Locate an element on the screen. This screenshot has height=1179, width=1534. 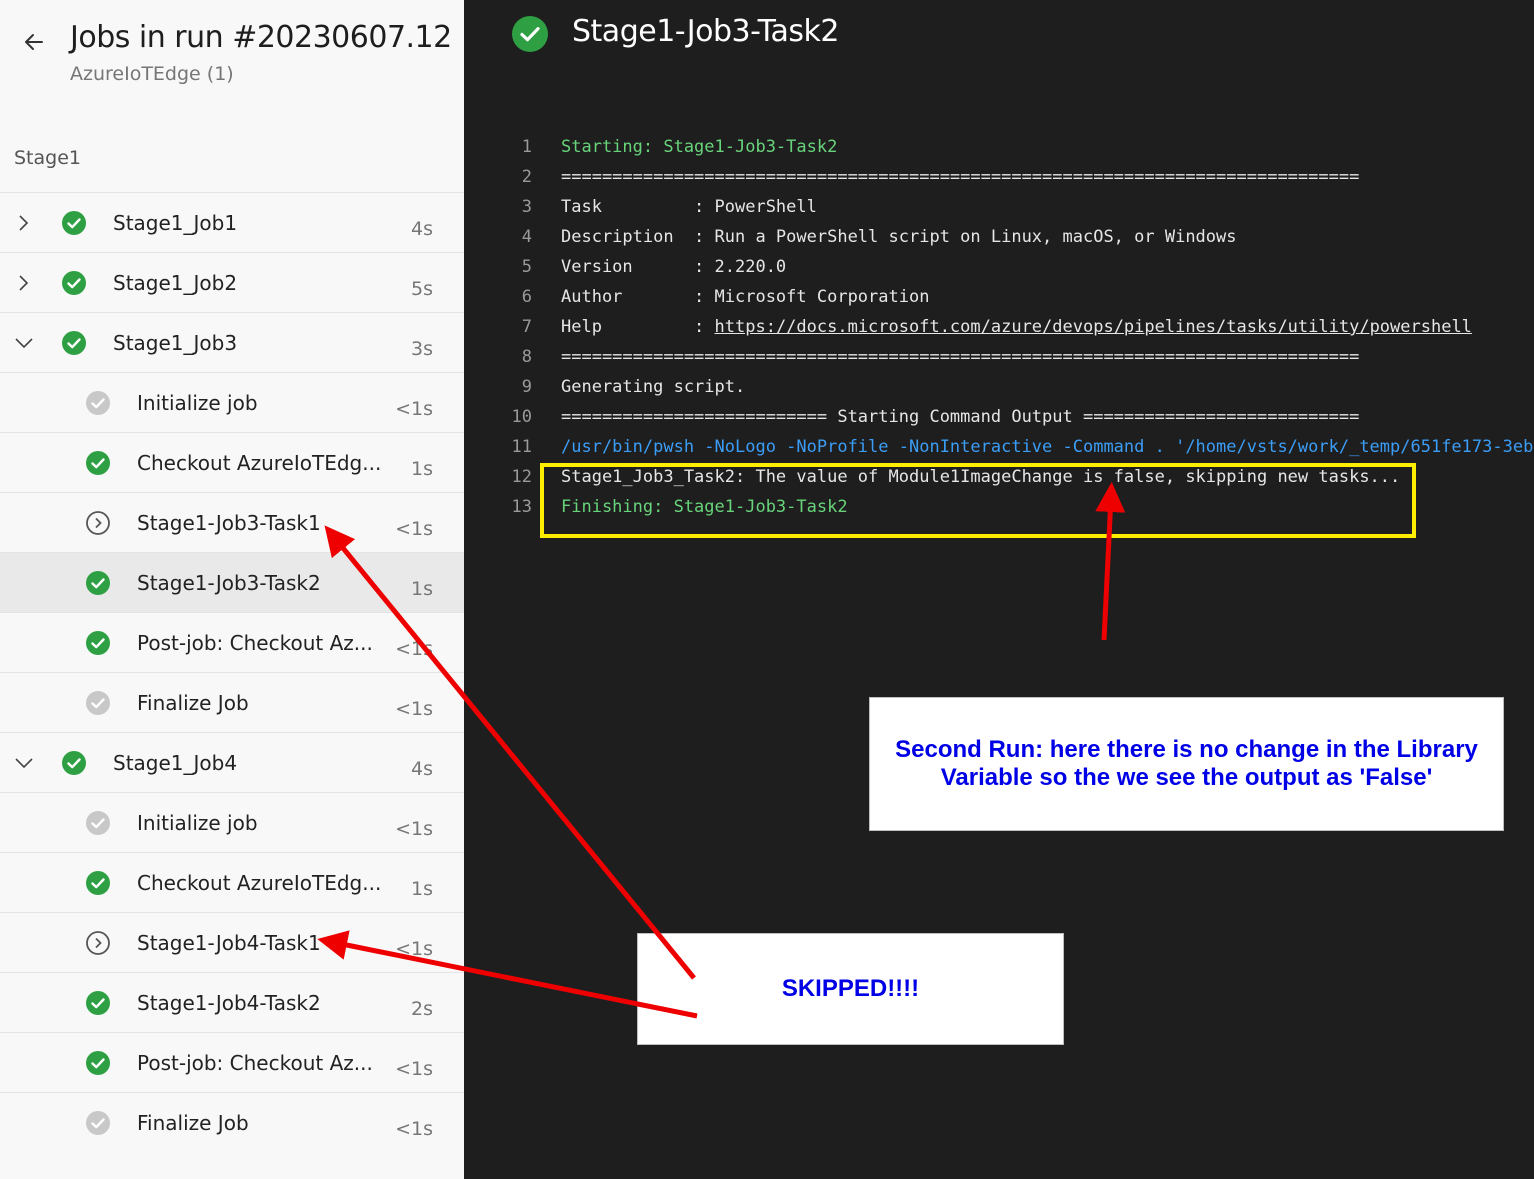
task-duration: 1s is located at coordinates (422, 469).